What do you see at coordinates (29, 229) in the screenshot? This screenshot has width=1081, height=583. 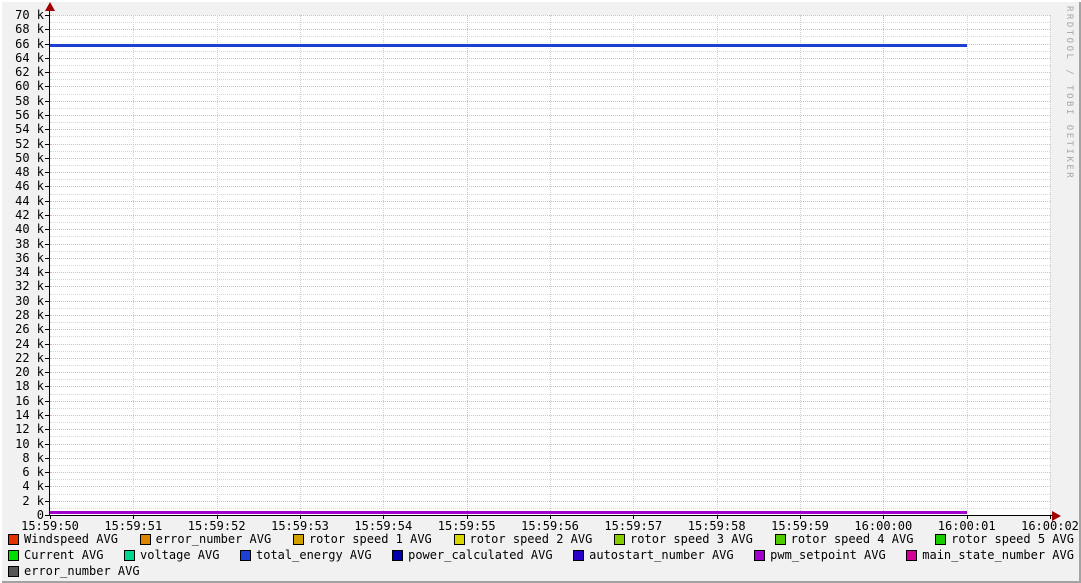 I see `y-axis-tick-label: 40 k` at bounding box center [29, 229].